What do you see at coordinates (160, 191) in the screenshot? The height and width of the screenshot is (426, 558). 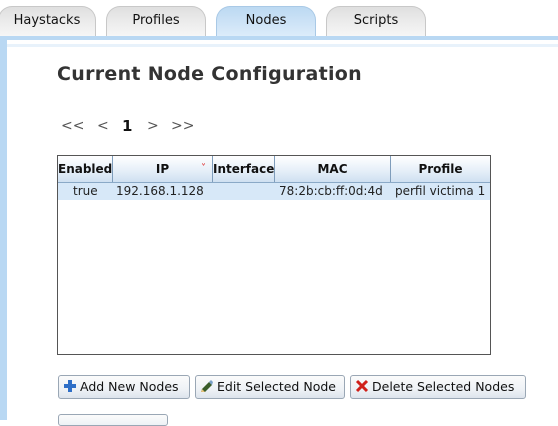 I see `cell-ip: 192.168.1.128` at bounding box center [160, 191].